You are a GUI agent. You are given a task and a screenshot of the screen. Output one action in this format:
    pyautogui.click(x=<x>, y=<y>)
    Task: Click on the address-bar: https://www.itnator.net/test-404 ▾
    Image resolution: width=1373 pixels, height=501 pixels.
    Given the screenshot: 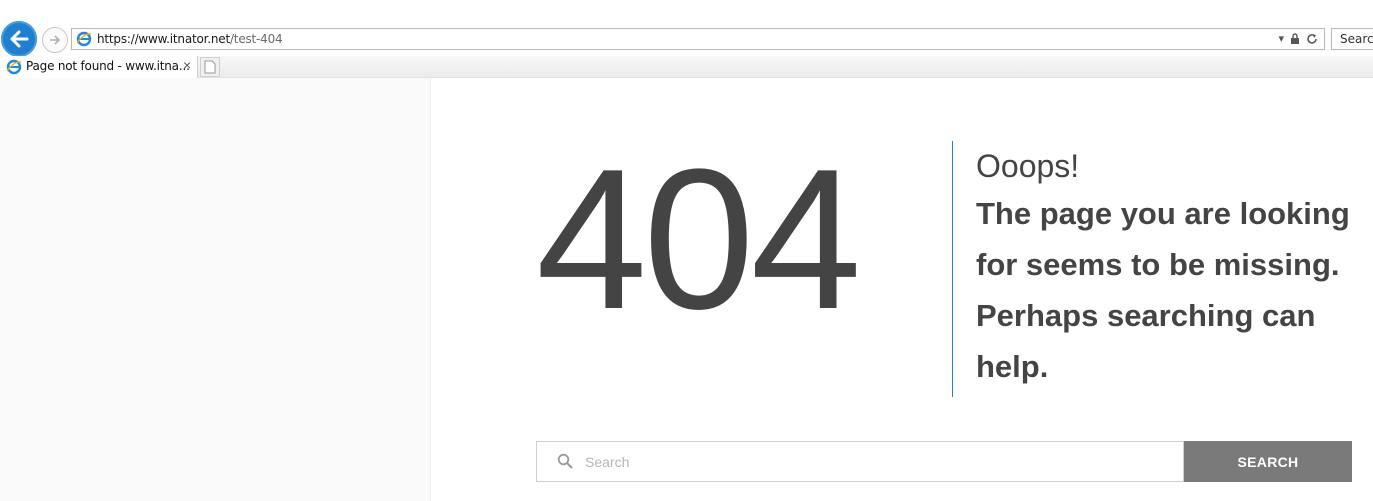 What is the action you would take?
    pyautogui.click(x=698, y=39)
    